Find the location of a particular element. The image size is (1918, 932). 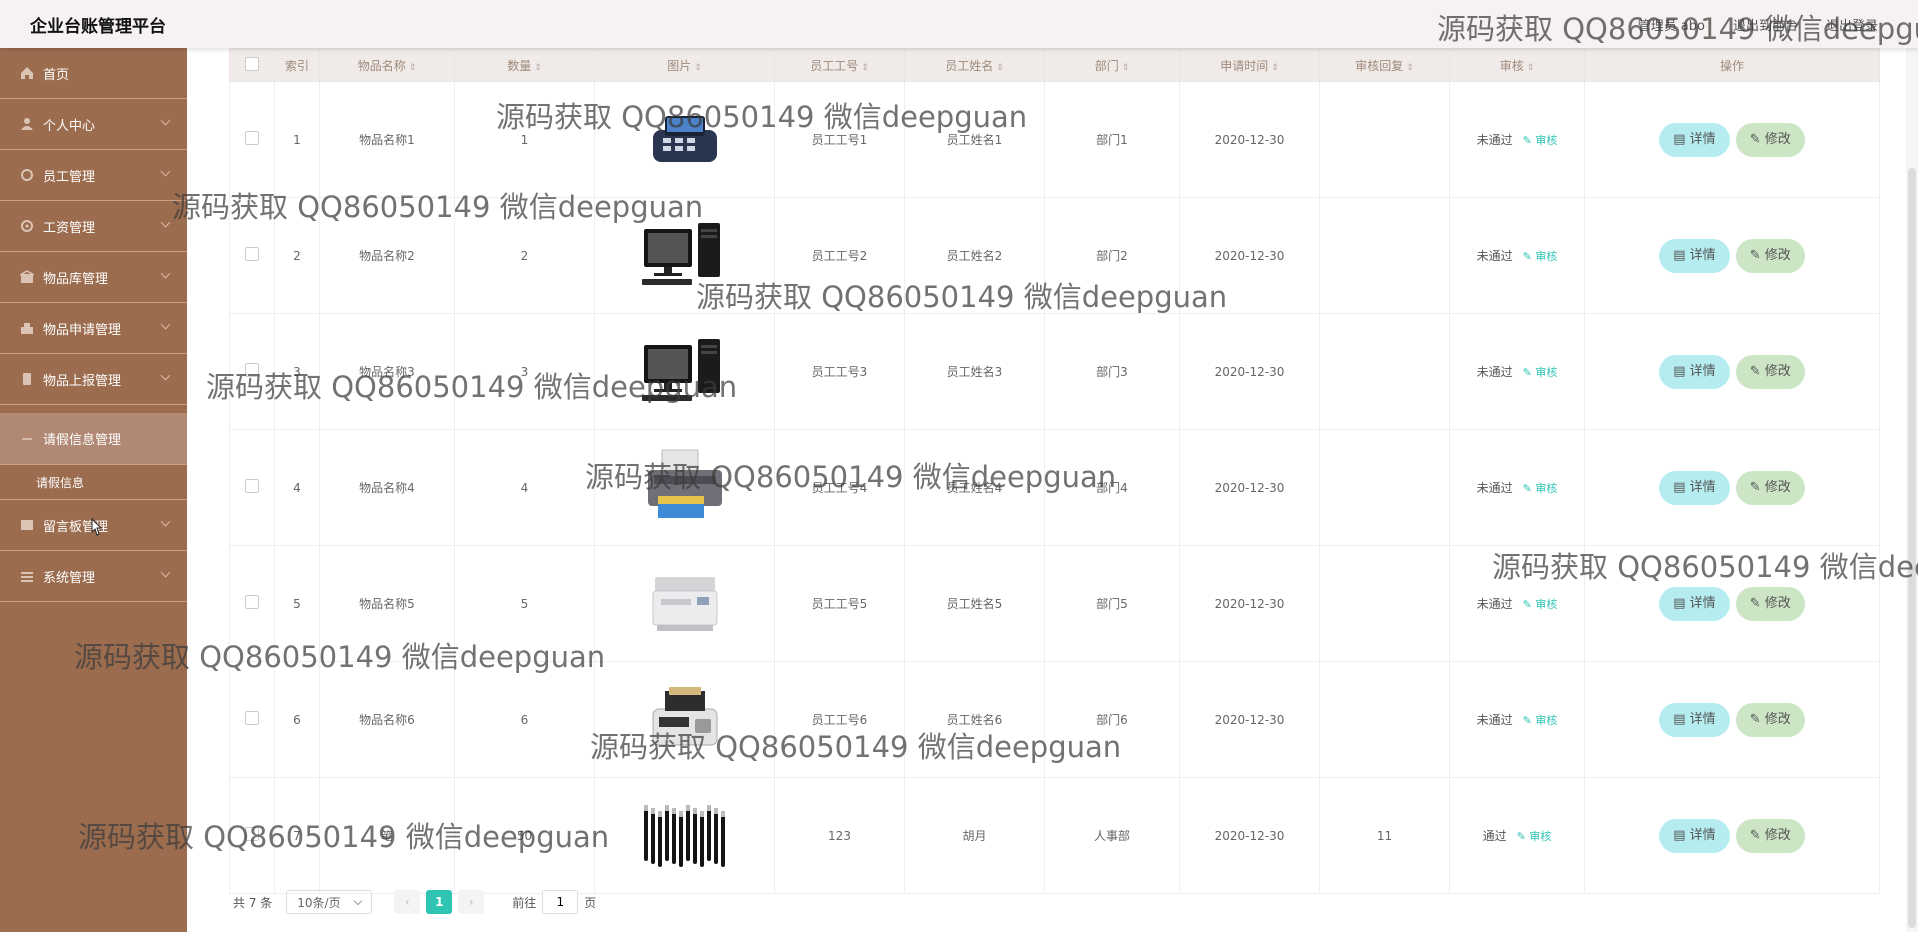

page-scrollbar is located at coordinates (1912, 490).